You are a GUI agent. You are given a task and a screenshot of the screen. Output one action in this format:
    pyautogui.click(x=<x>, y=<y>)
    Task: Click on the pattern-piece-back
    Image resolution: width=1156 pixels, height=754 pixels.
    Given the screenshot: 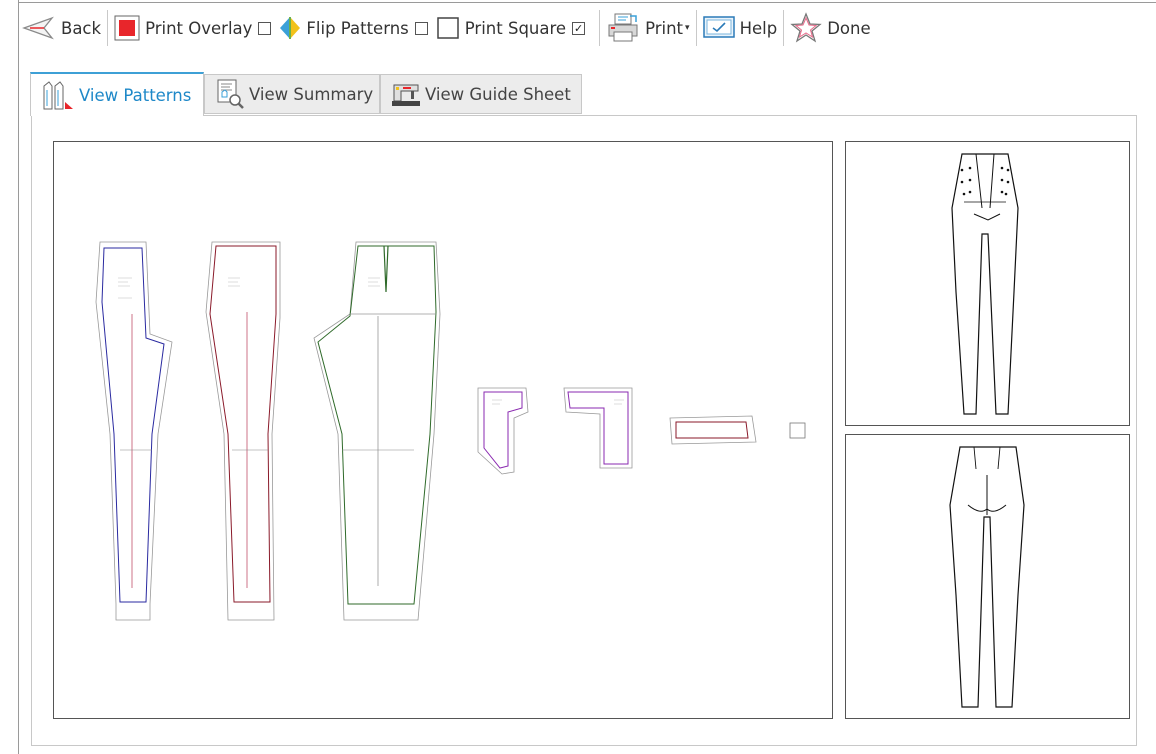 What is the action you would take?
    pyautogui.click(x=243, y=431)
    